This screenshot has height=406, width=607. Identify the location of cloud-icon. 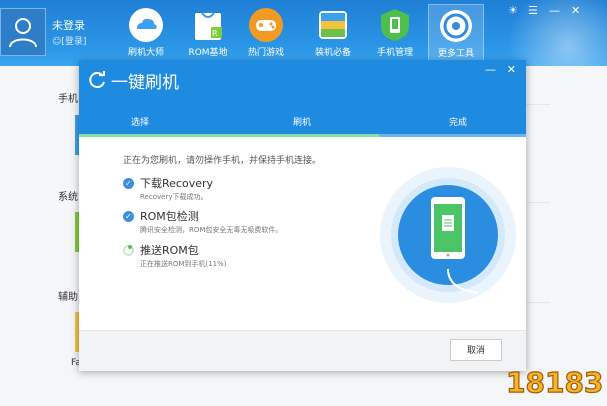
(146, 25).